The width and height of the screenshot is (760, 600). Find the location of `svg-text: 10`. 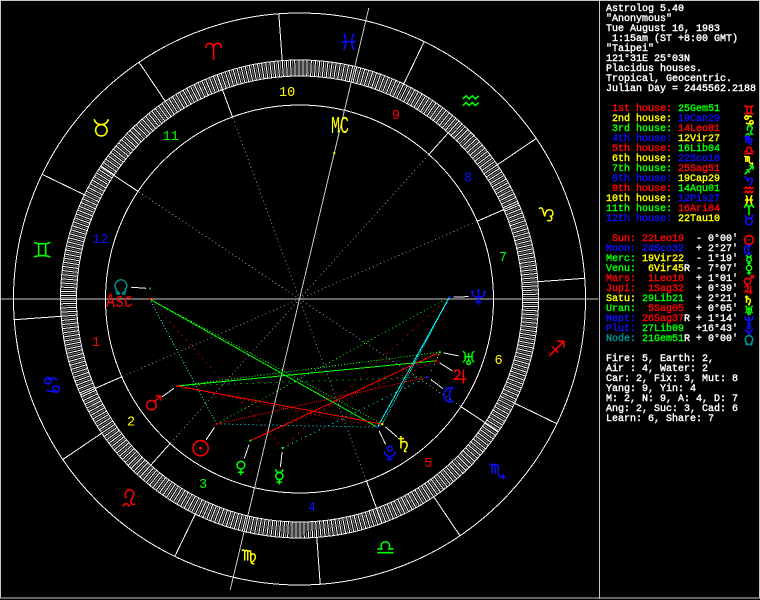

svg-text: 10 is located at coordinates (287, 93).